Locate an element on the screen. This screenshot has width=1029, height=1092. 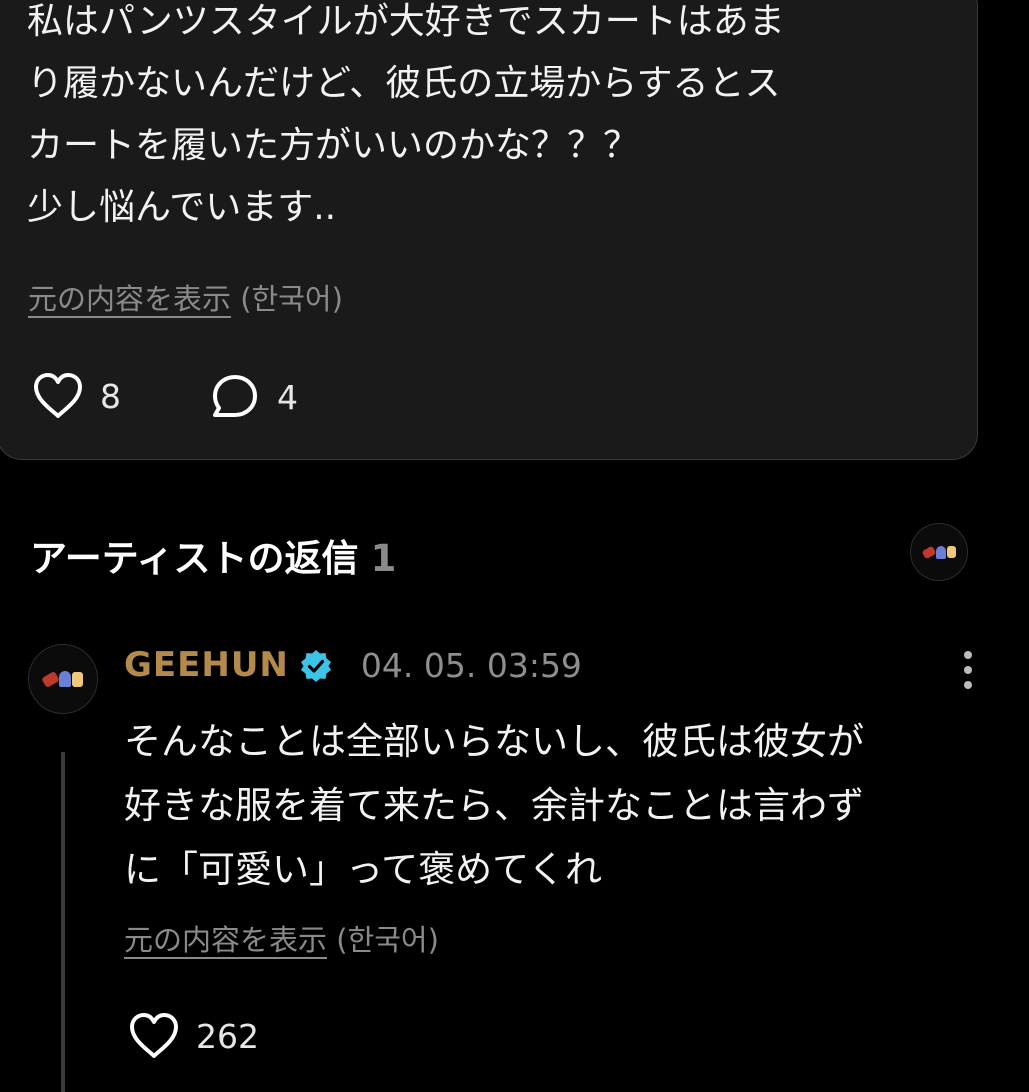
reply-line: そんなことは全部いらないし、彼氏は彼女が is located at coordinates (494, 741).